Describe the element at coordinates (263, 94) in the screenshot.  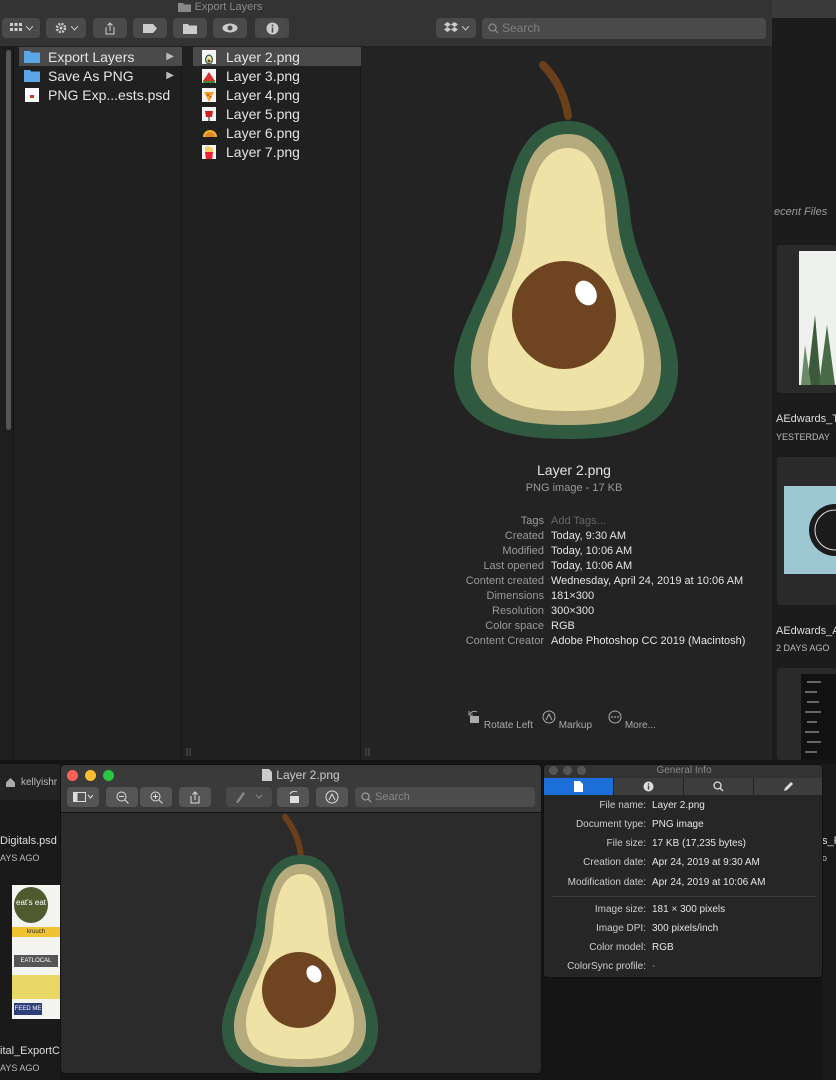
I see `file-item-label: Layer 4.png` at that location.